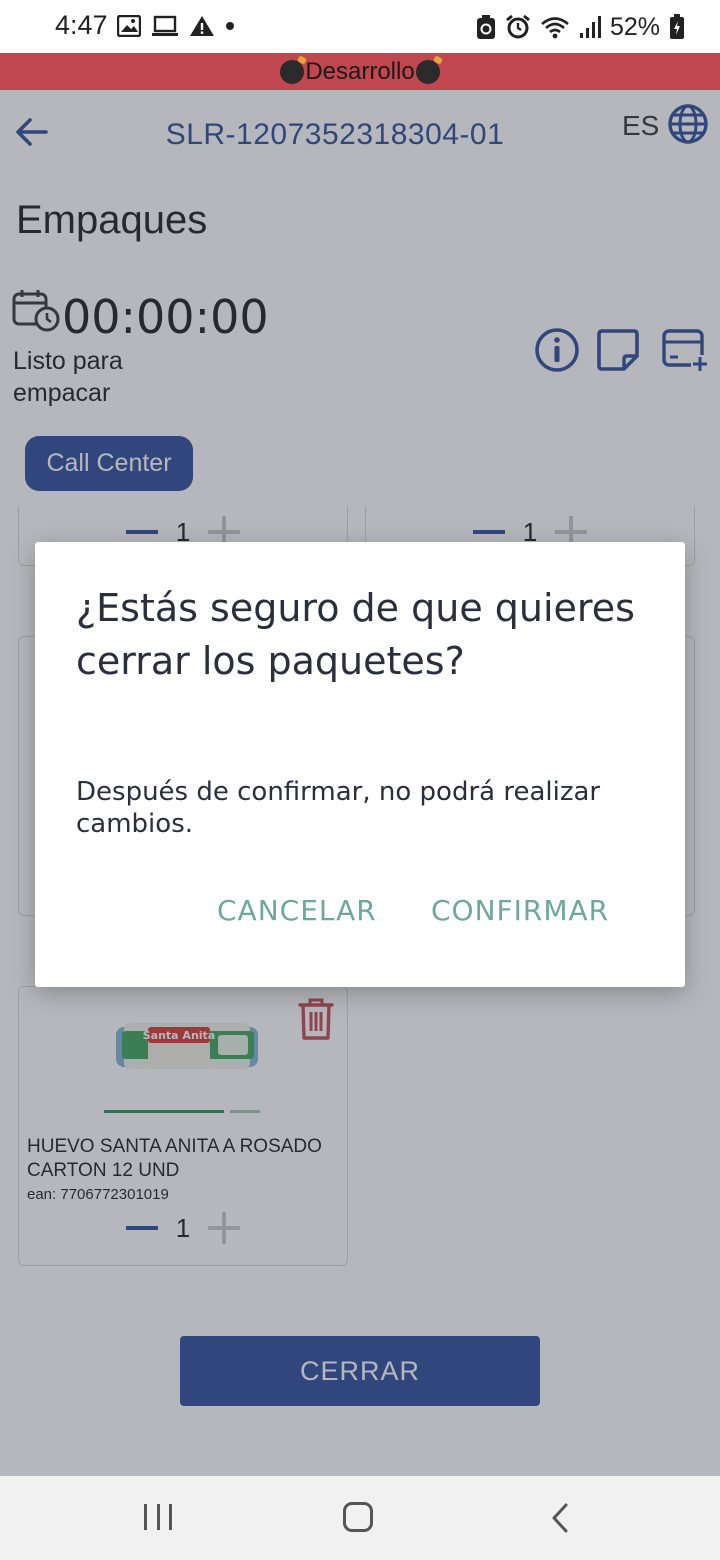  What do you see at coordinates (555, 28) in the screenshot?
I see `wifi-icon` at bounding box center [555, 28].